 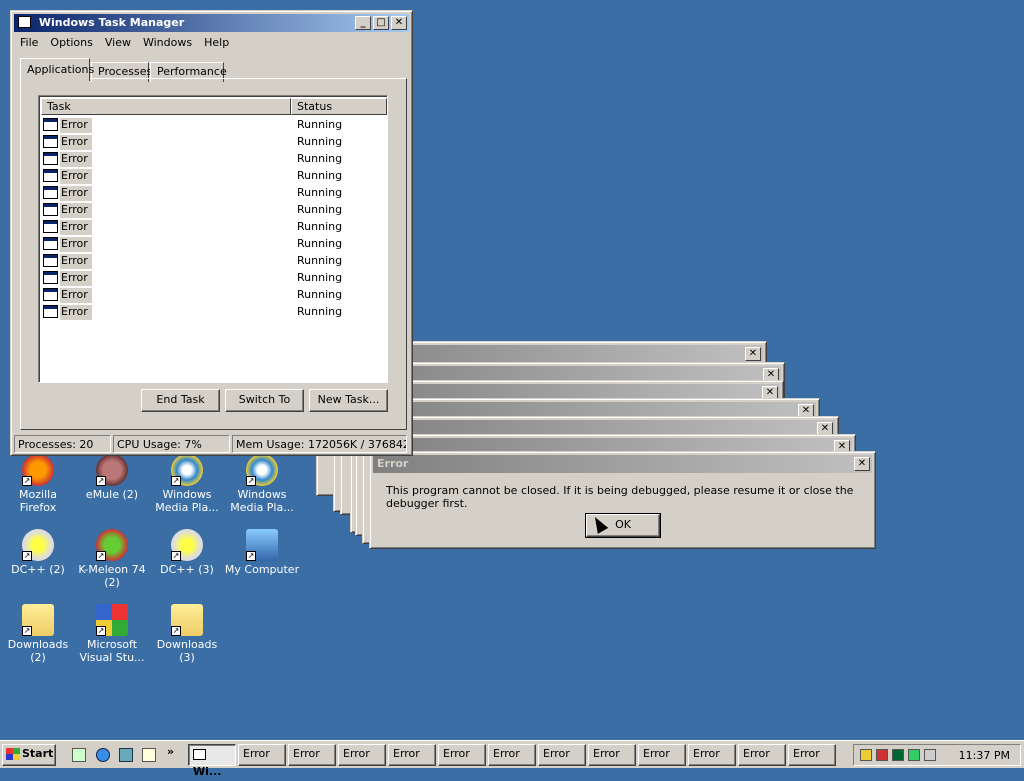 I want to click on error-dialog-titlebar: Error ✕, so click(x=622, y=464).